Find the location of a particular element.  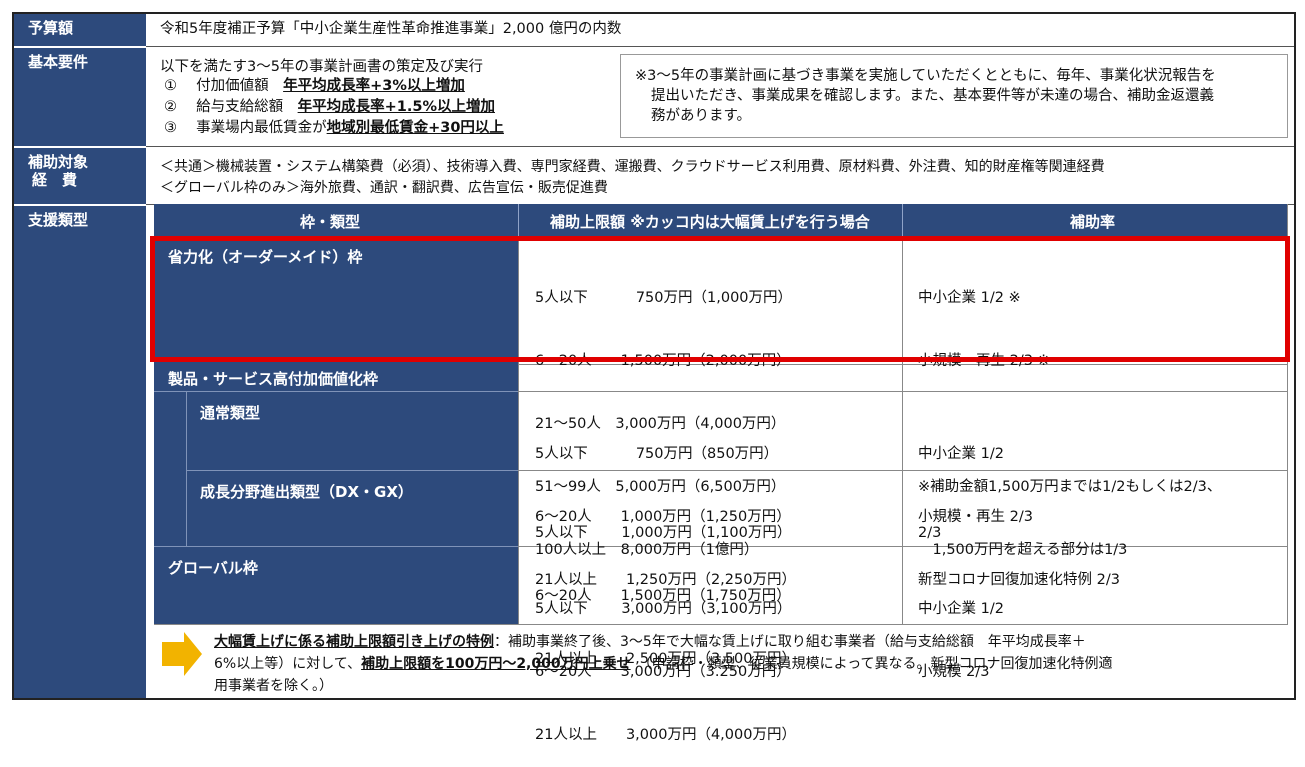

header-limit: 補助上限額 ※カッコ内は大幅賃上げを行う場合 is located at coordinates (710, 222).